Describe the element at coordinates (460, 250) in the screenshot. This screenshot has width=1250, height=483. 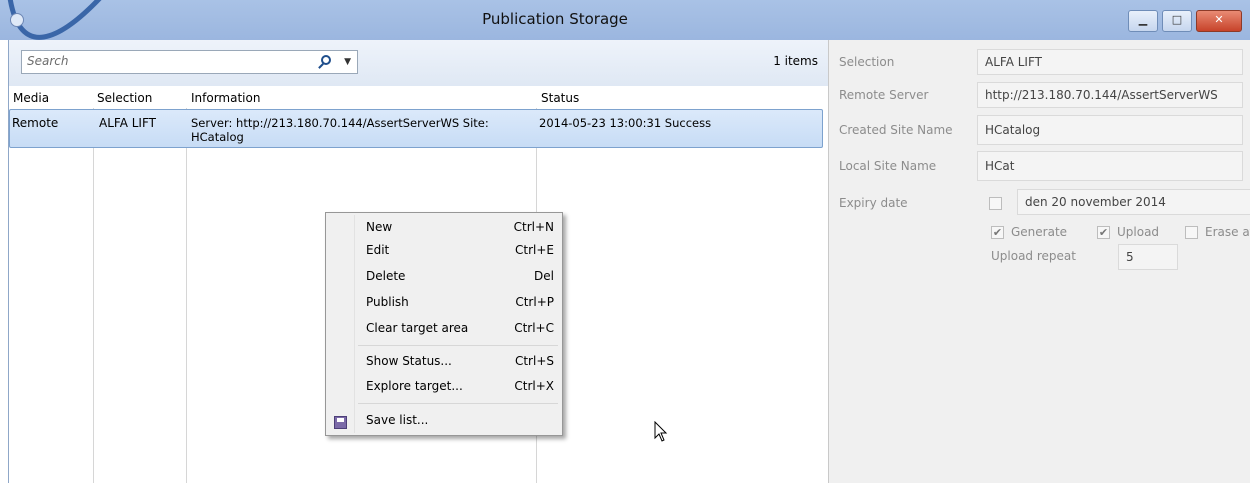
I see `menu-item-edit: Edit Ctrl+E` at that location.